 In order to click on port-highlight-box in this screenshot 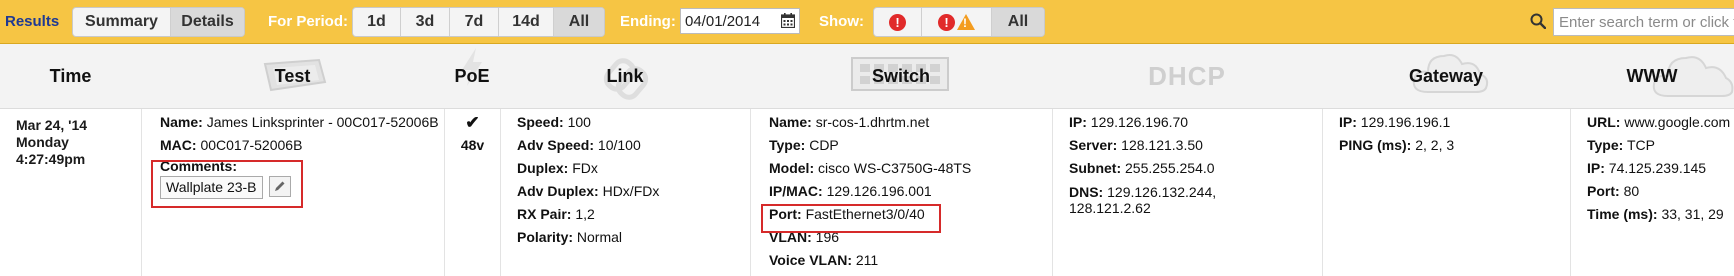, I will do `click(851, 218)`.